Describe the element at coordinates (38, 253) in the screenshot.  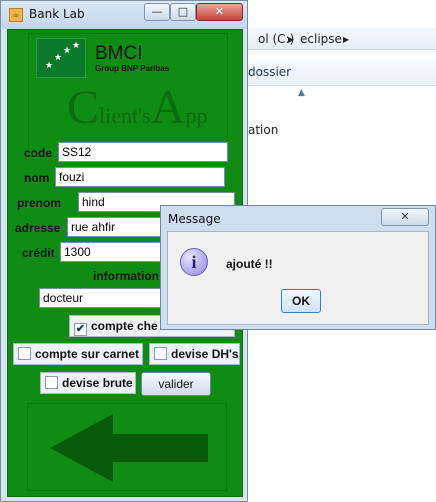
I see `credit-label: crédit` at that location.